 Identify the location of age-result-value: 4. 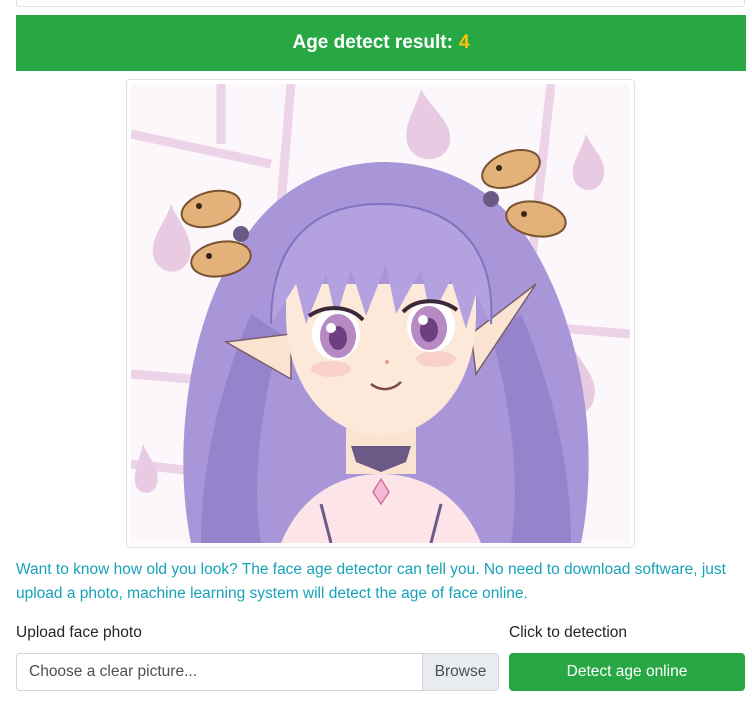
(464, 42).